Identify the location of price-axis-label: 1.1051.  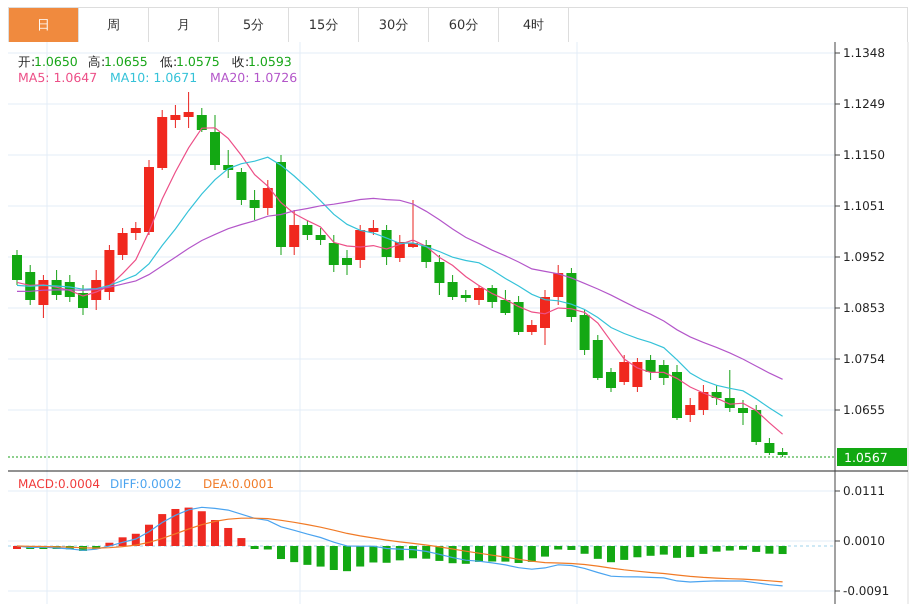
(864, 206).